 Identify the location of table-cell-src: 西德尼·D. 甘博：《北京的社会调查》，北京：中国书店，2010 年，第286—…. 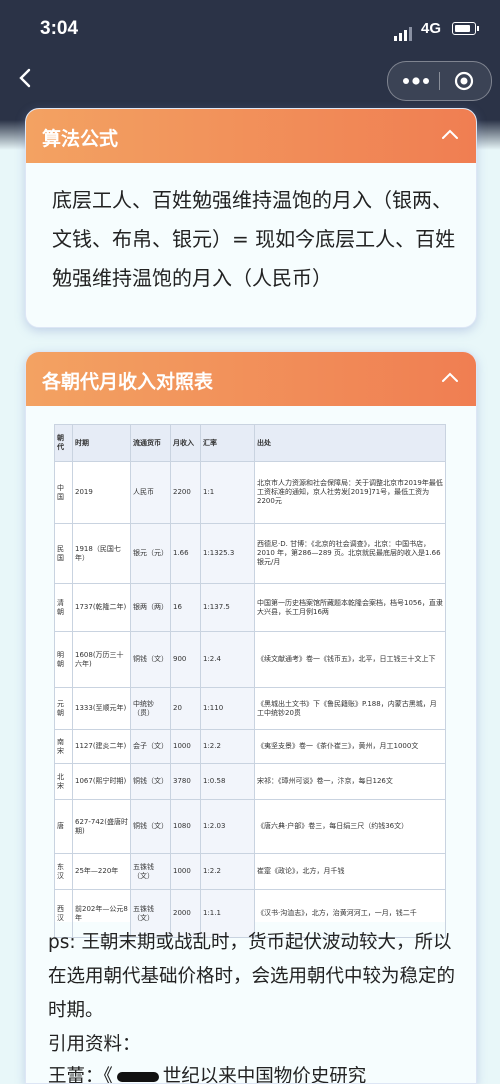
(350, 553).